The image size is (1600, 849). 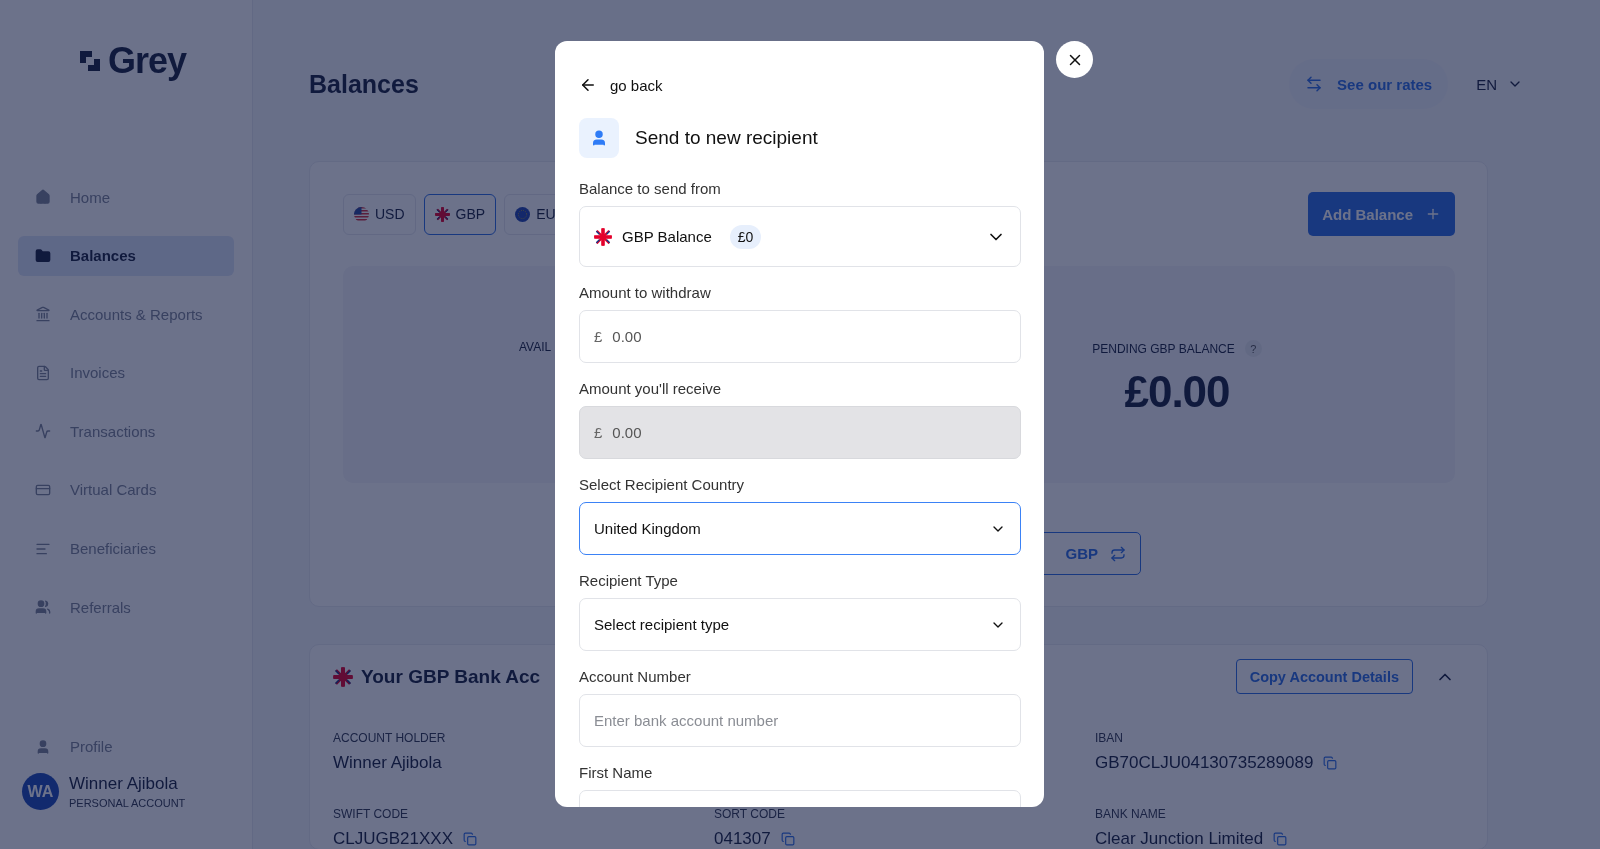 I want to click on amount-input: 0.00, so click(x=809, y=336).